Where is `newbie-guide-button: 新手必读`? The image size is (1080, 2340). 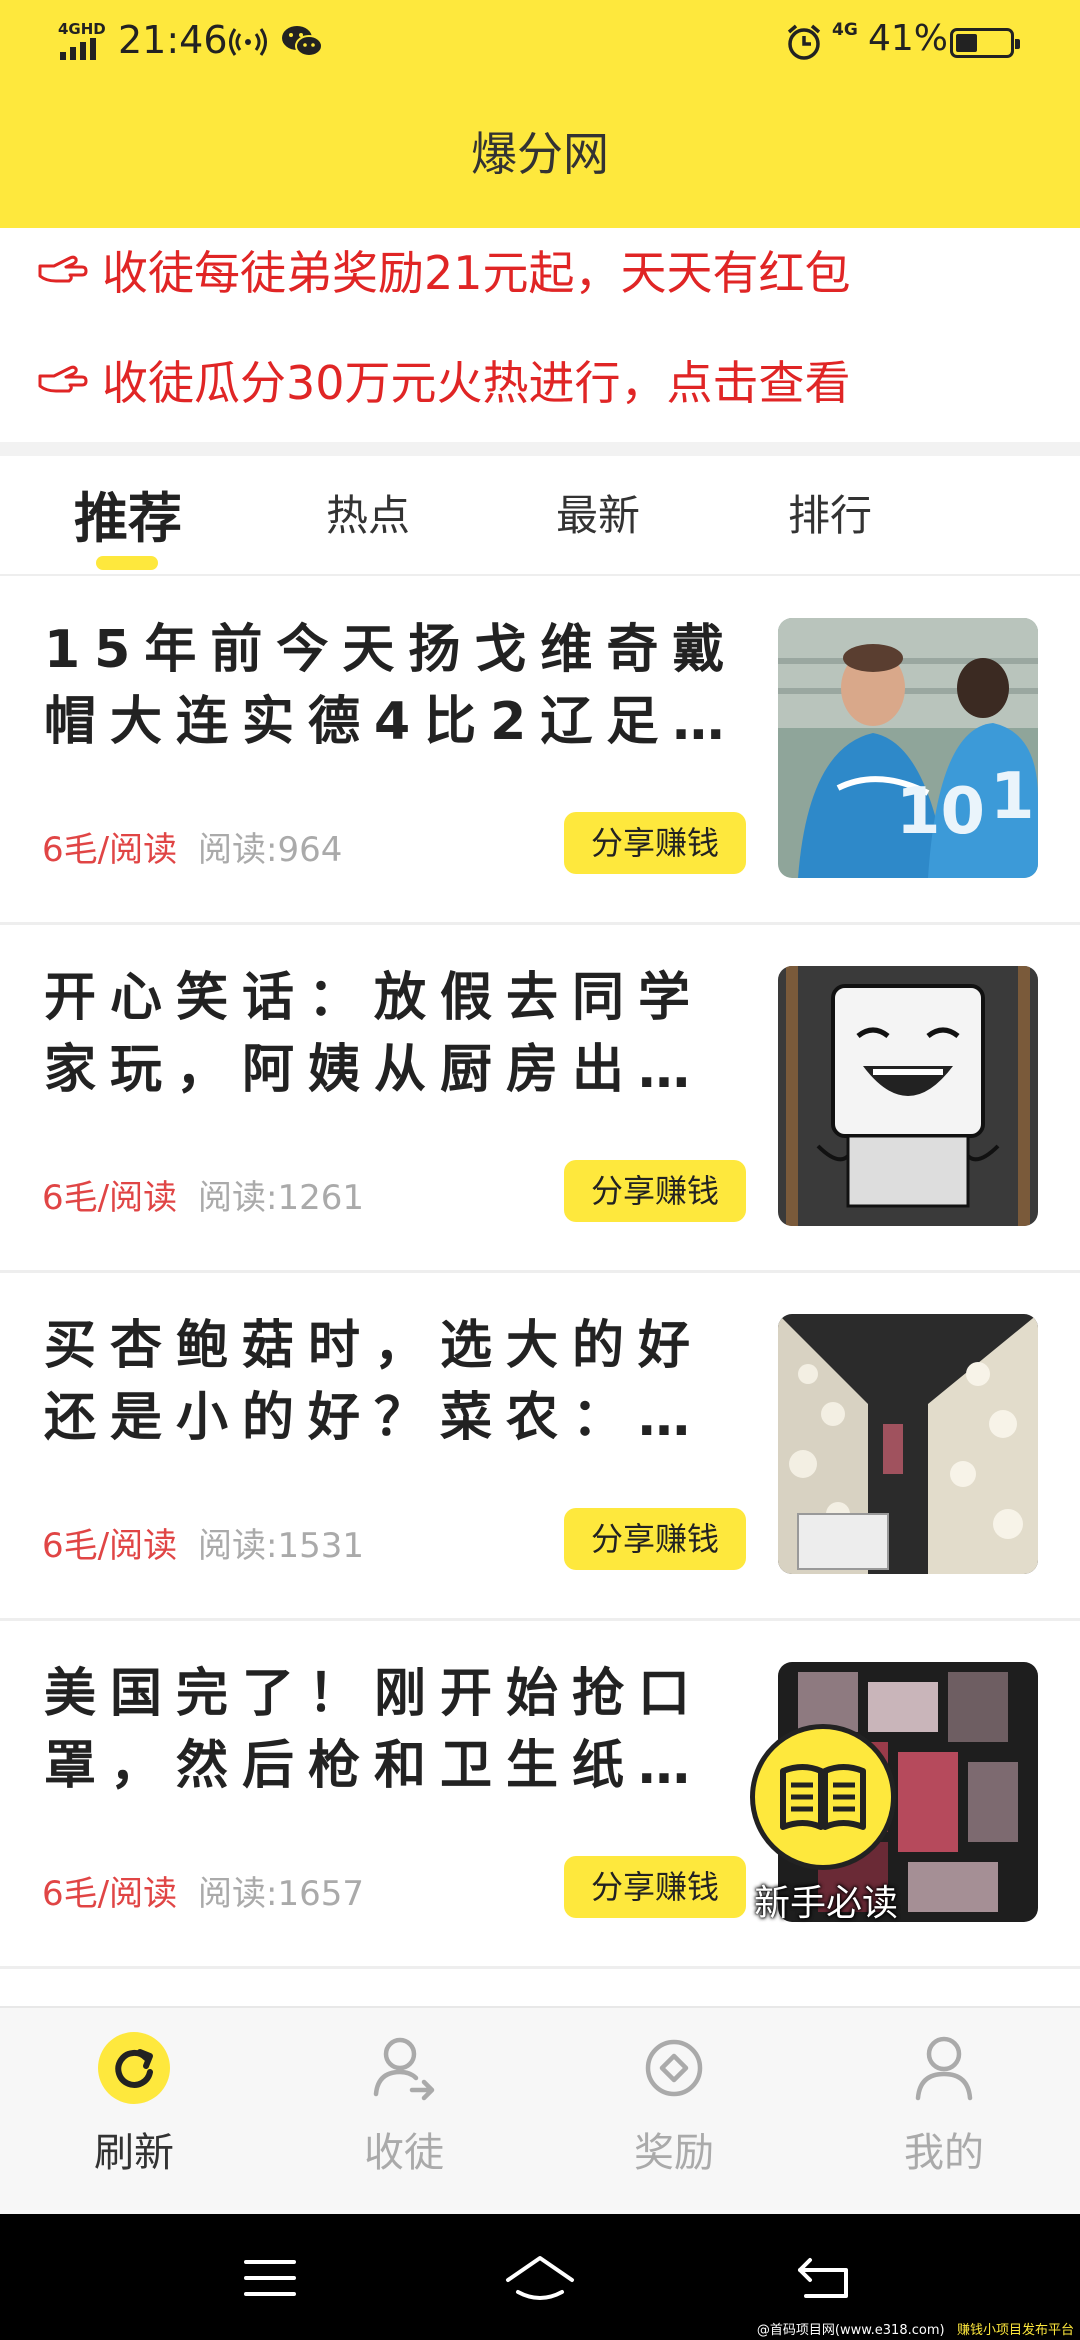 newbie-guide-button: 新手必读 is located at coordinates (826, 1824).